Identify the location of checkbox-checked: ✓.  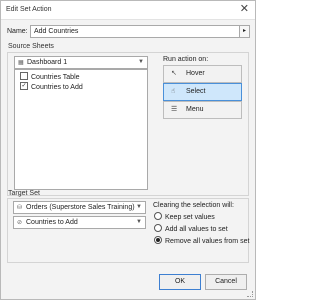
(24, 86).